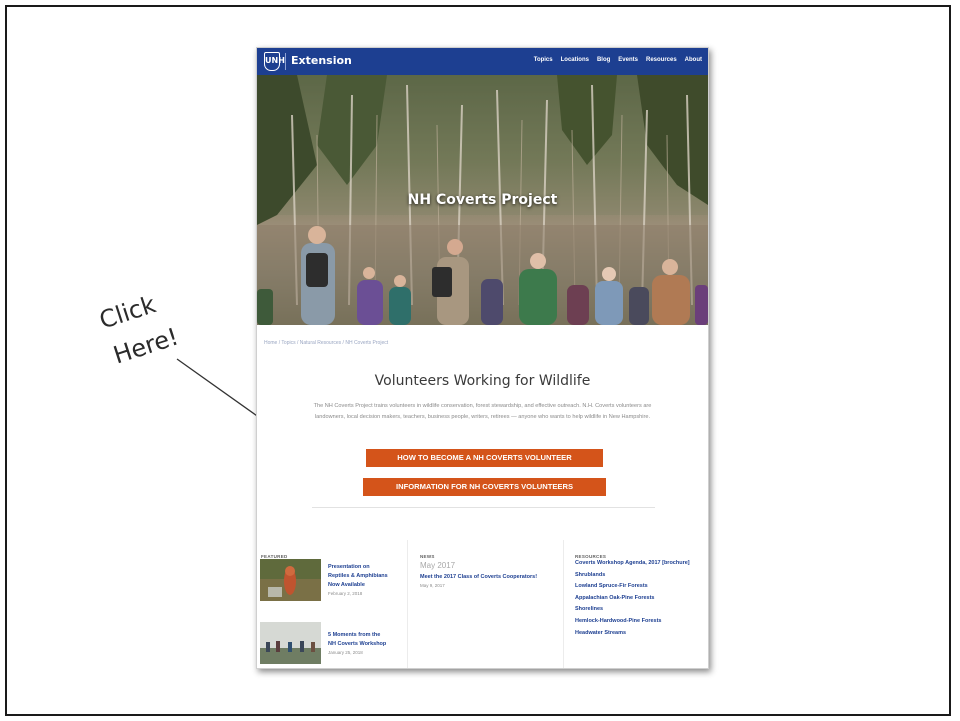  What do you see at coordinates (484, 458) in the screenshot?
I see `become-volunteer-button: HOW TO BECOME A NH COVERTS VOLUNTEER` at bounding box center [484, 458].